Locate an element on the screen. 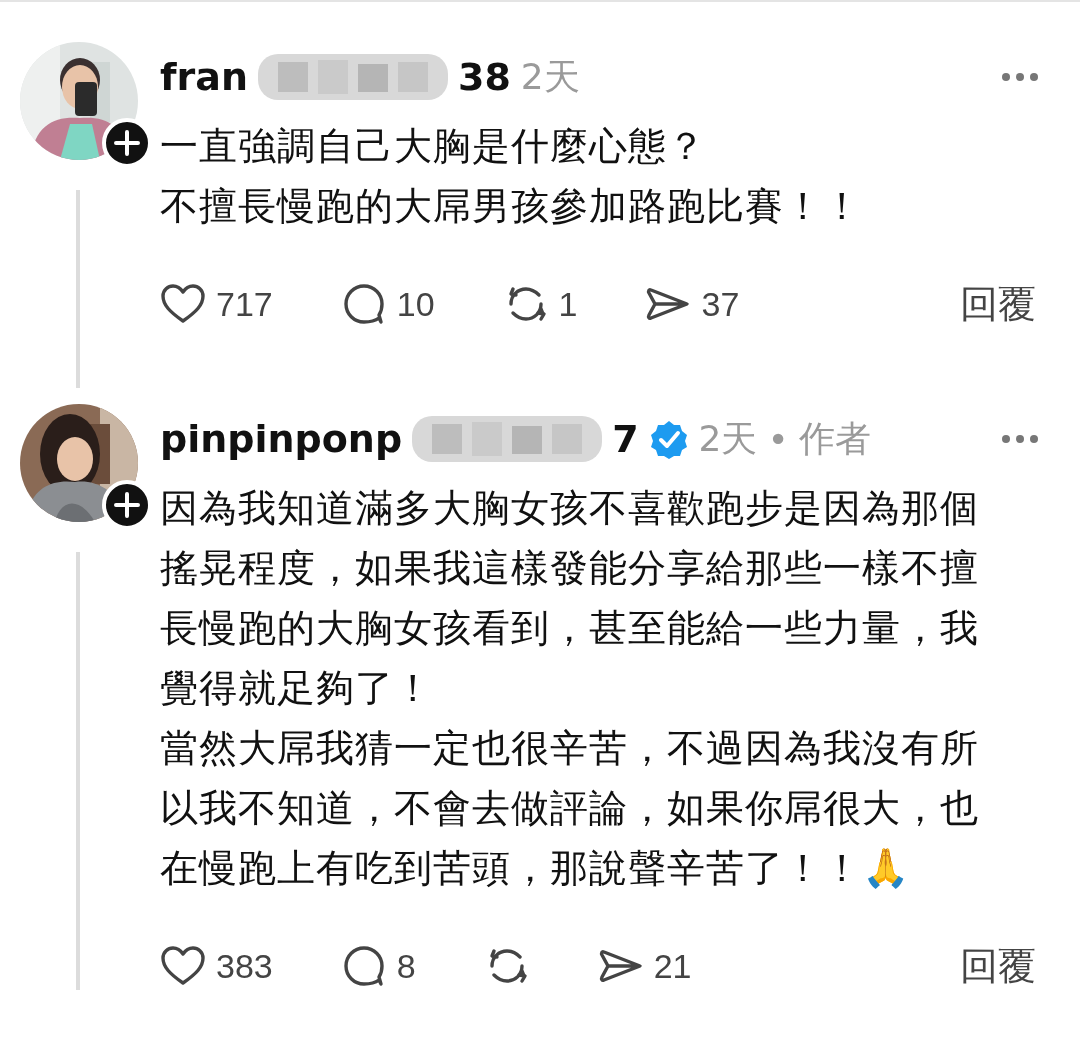 The image size is (1080, 1041). comment-text: 一直強調自己大胸是什麼心態？ is located at coordinates (433, 146).